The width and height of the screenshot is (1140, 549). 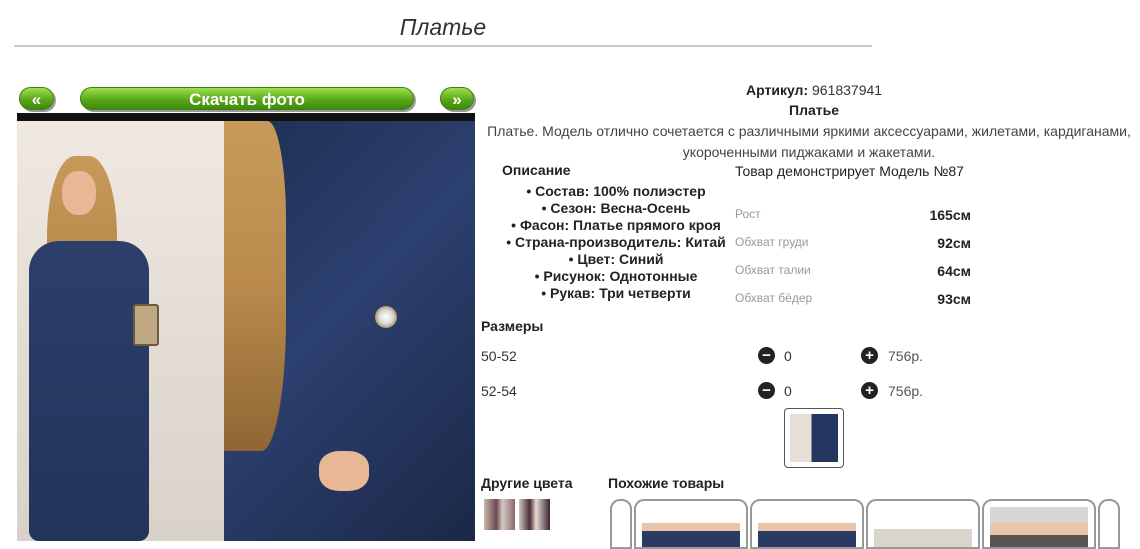 What do you see at coordinates (120, 331) in the screenshot?
I see `photo-mirror-selfie` at bounding box center [120, 331].